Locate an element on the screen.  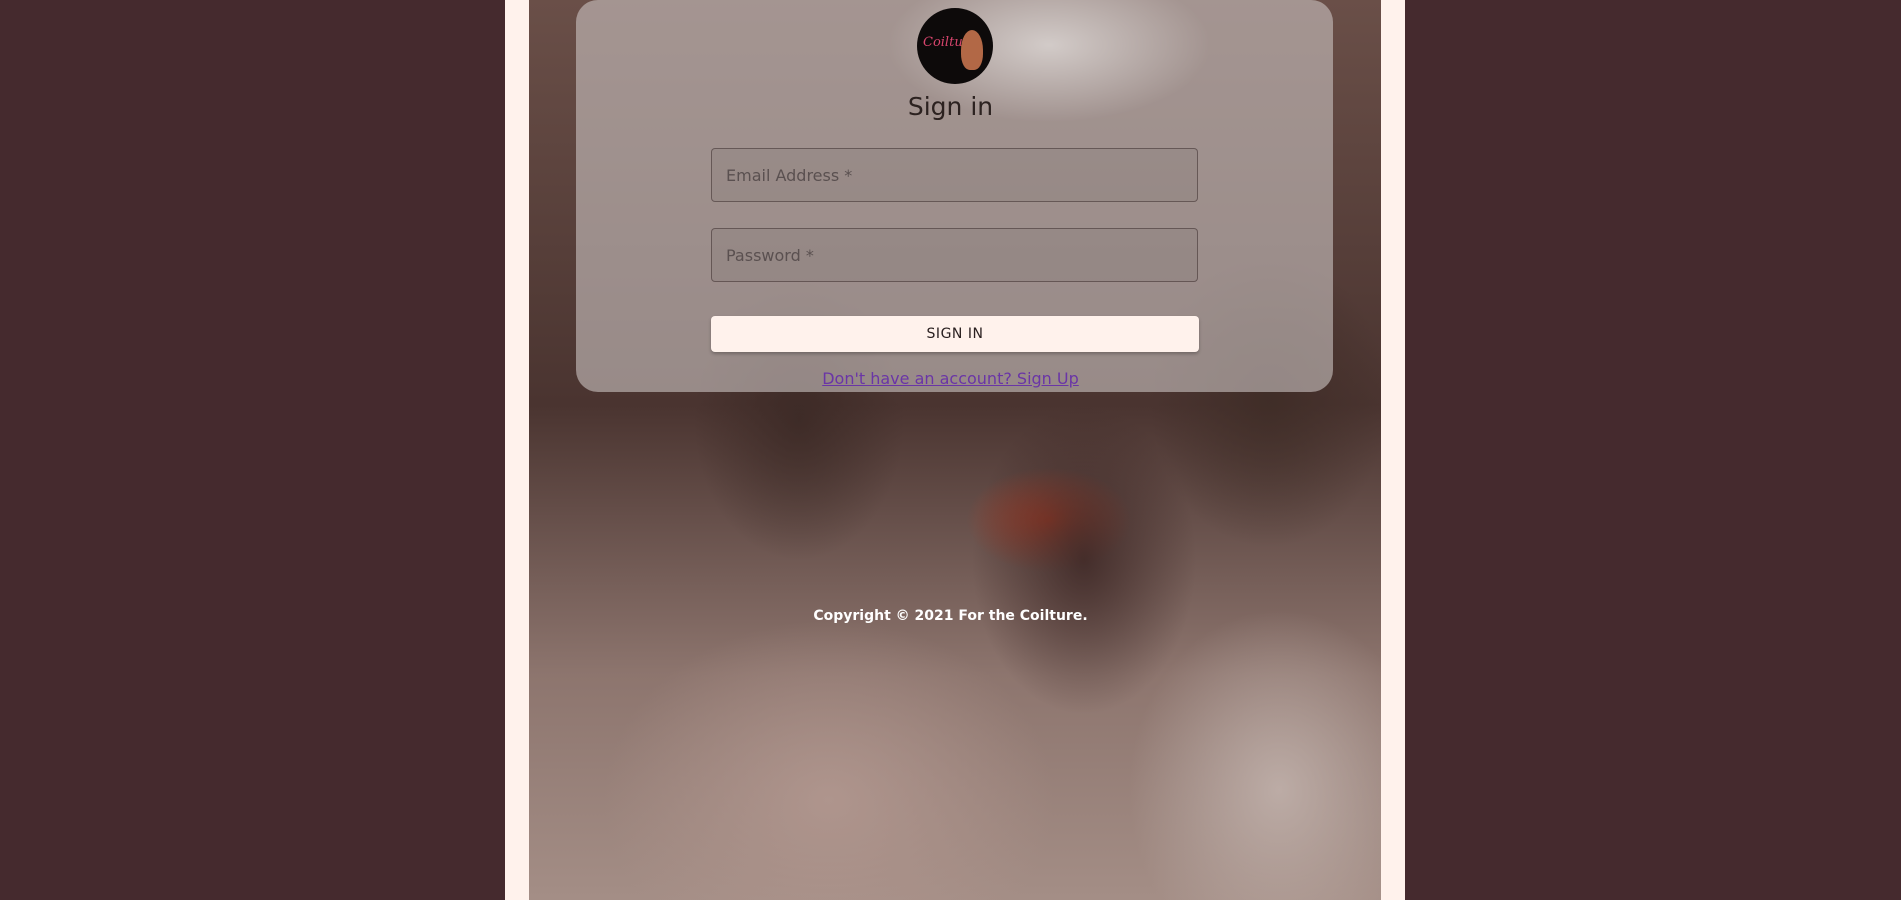
email-field is located at coordinates (954, 175).